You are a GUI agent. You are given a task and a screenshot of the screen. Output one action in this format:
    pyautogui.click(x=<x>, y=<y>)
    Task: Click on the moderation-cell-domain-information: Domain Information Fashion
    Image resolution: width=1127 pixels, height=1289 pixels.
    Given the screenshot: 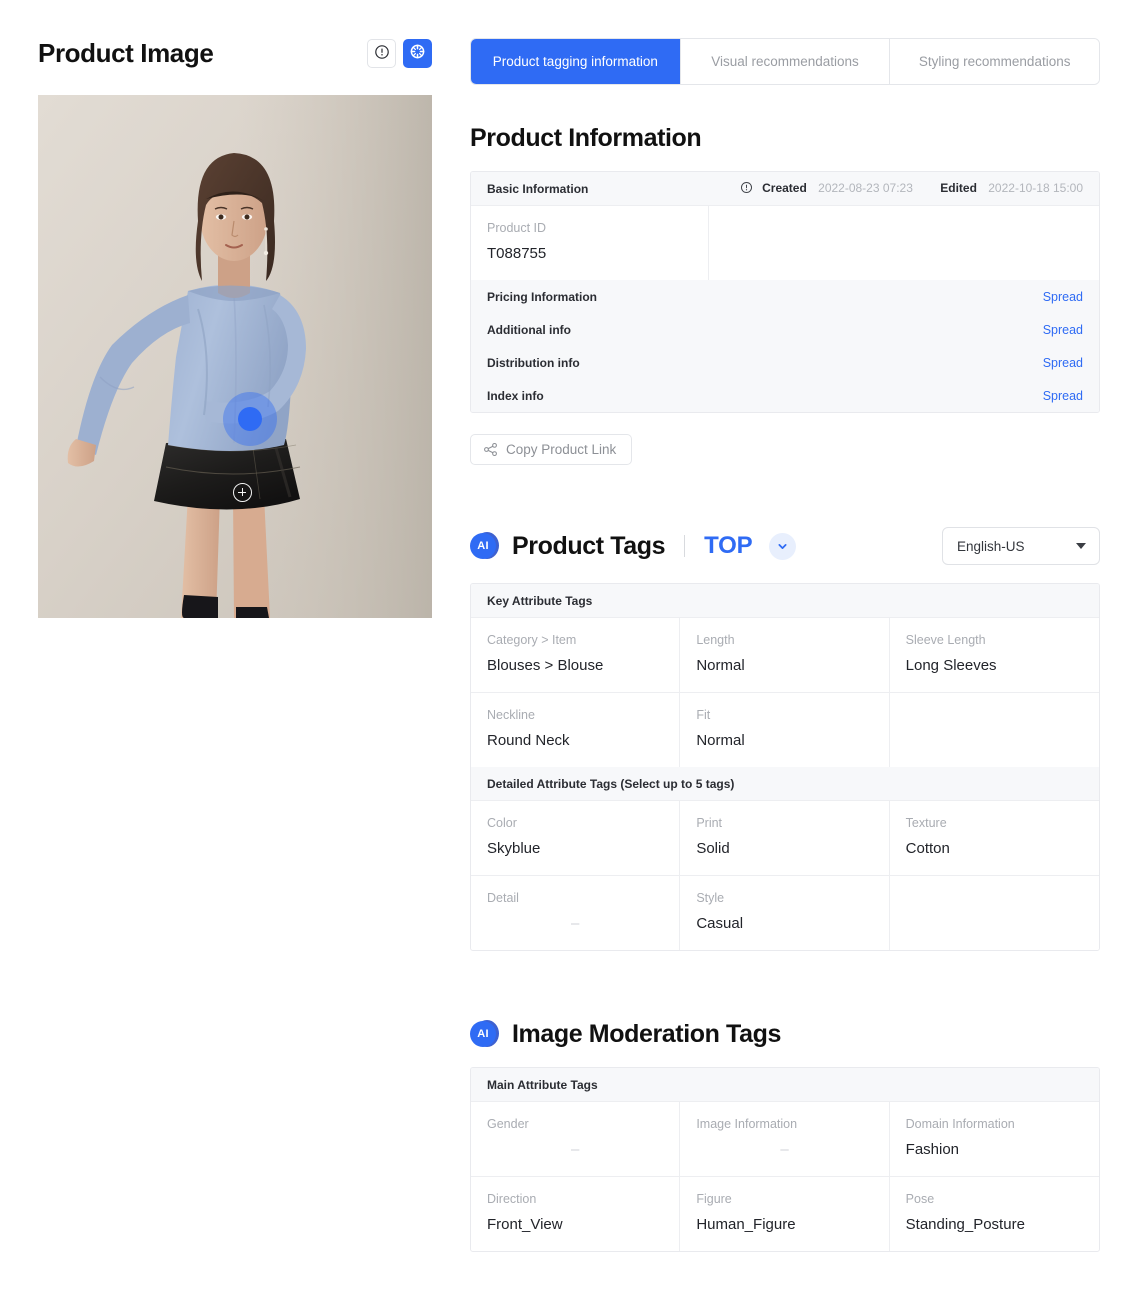 What is the action you would take?
    pyautogui.click(x=994, y=1138)
    